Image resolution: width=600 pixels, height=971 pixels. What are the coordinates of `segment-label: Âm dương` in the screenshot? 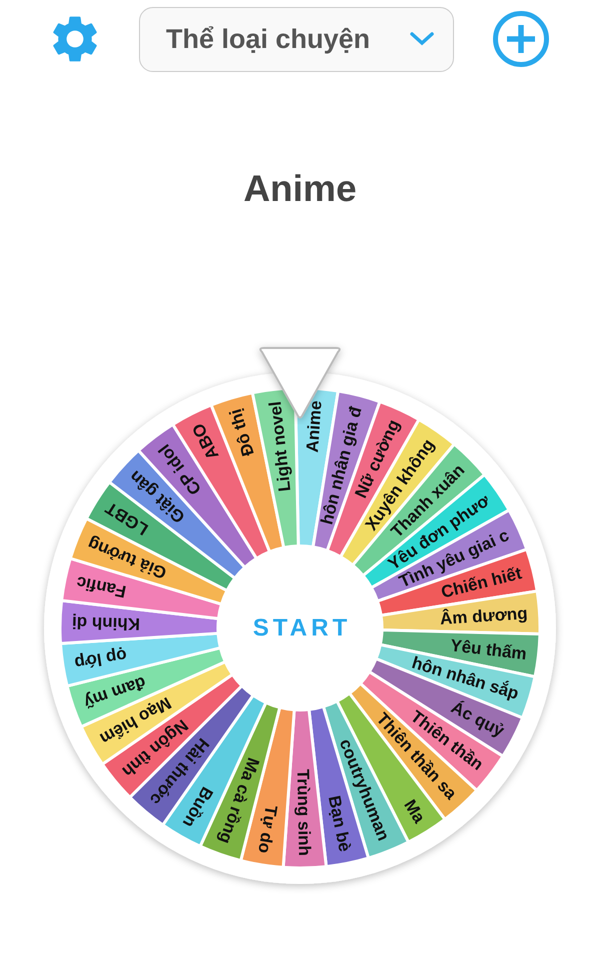 It's located at (483, 616).